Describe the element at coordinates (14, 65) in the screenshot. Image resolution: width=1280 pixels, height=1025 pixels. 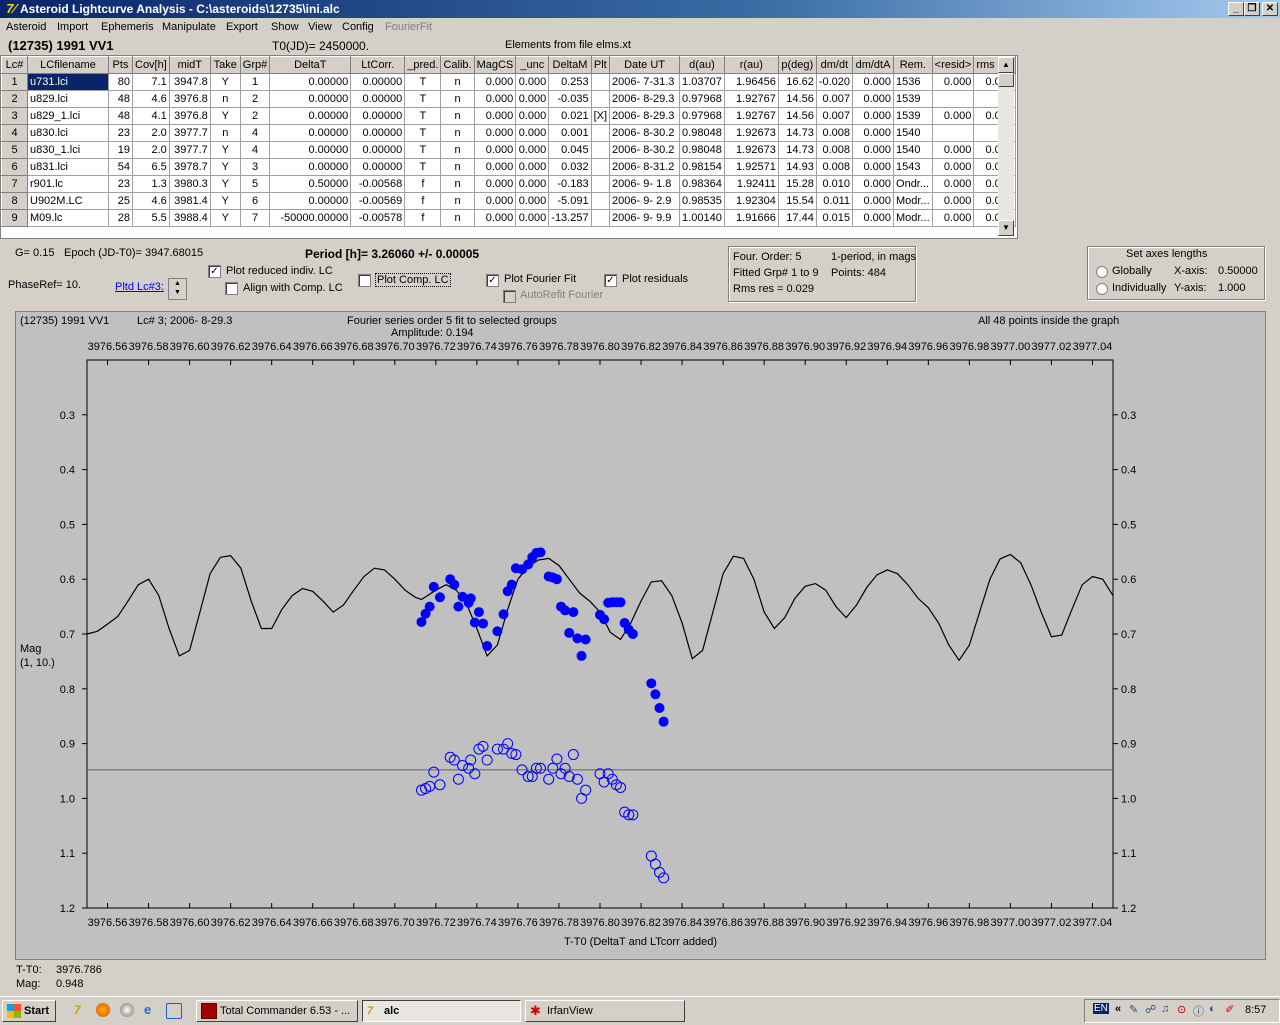
I see `column-header: Lc#` at that location.